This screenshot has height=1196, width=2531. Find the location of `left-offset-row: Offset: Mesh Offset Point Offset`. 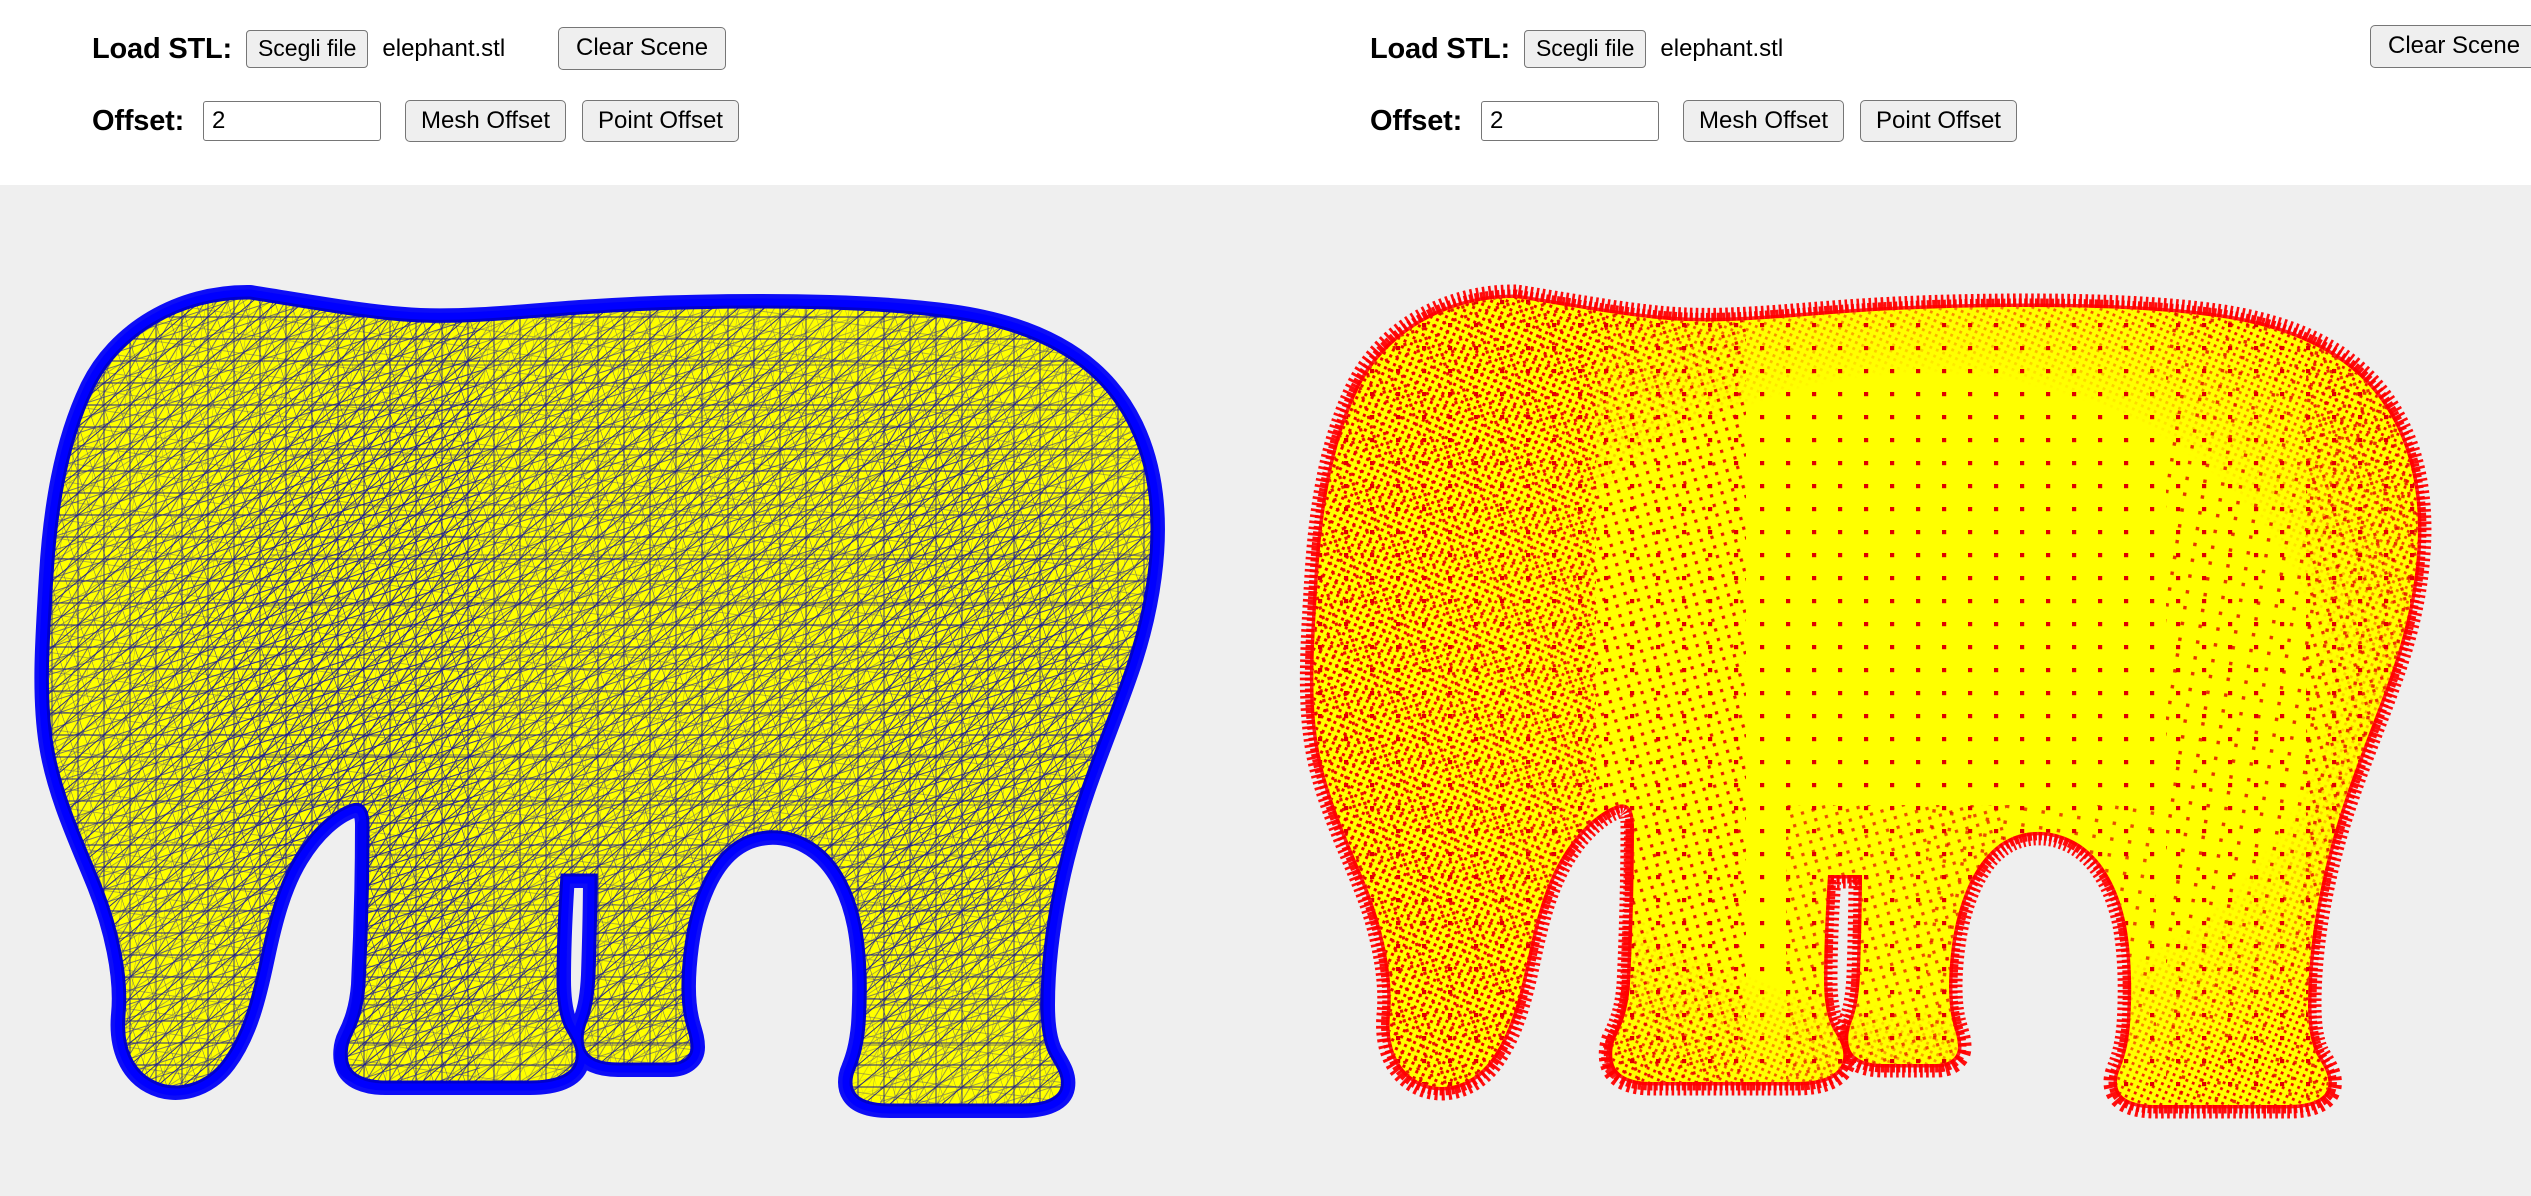

left-offset-row: Offset: Mesh Offset Point Offset is located at coordinates (677, 121).